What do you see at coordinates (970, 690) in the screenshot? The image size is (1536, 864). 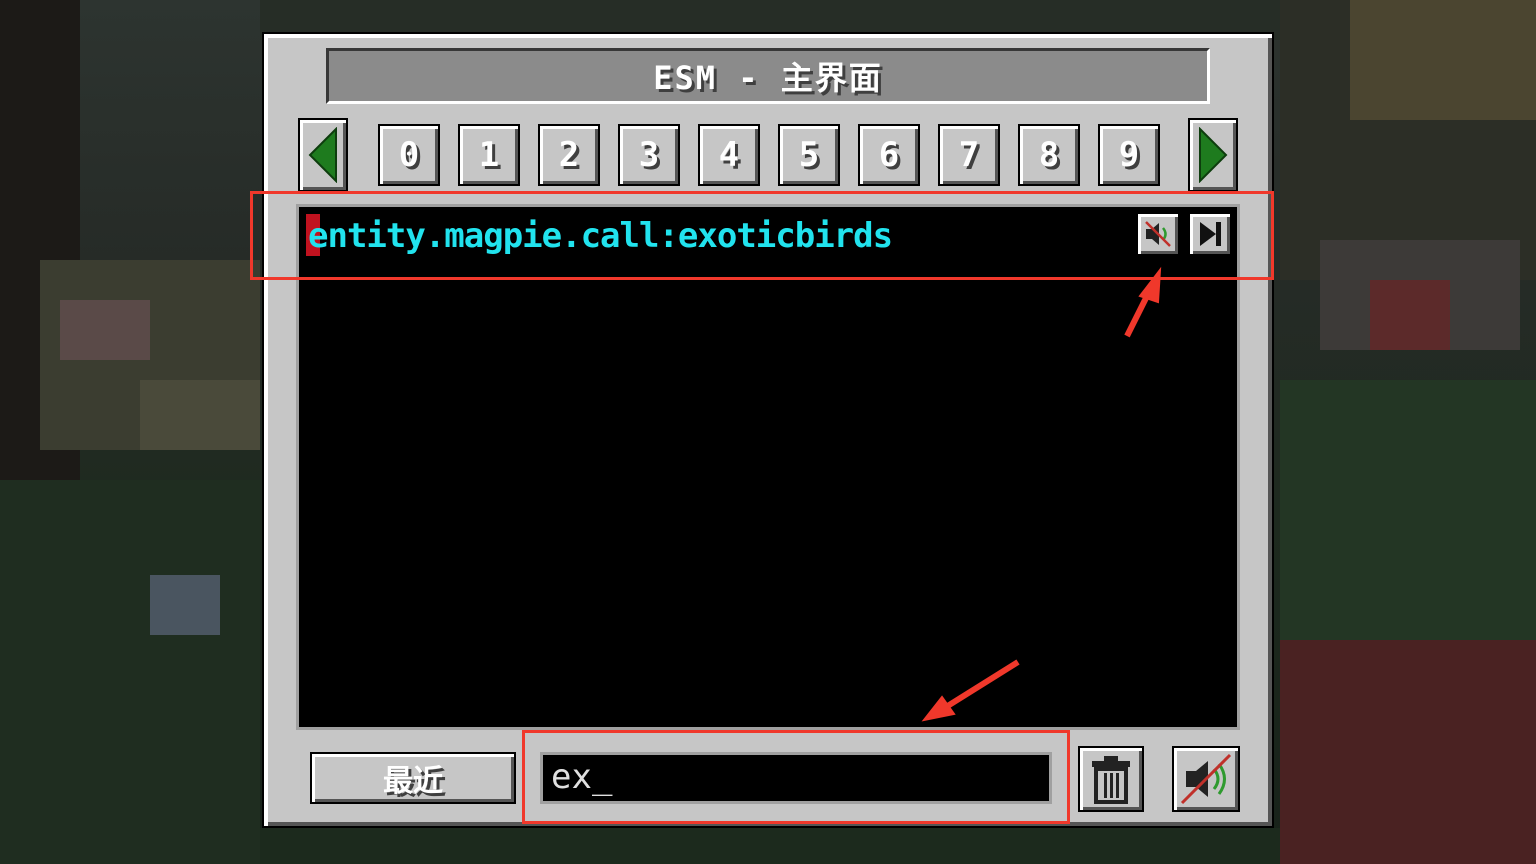 I see `annotation-arrow-to-search` at bounding box center [970, 690].